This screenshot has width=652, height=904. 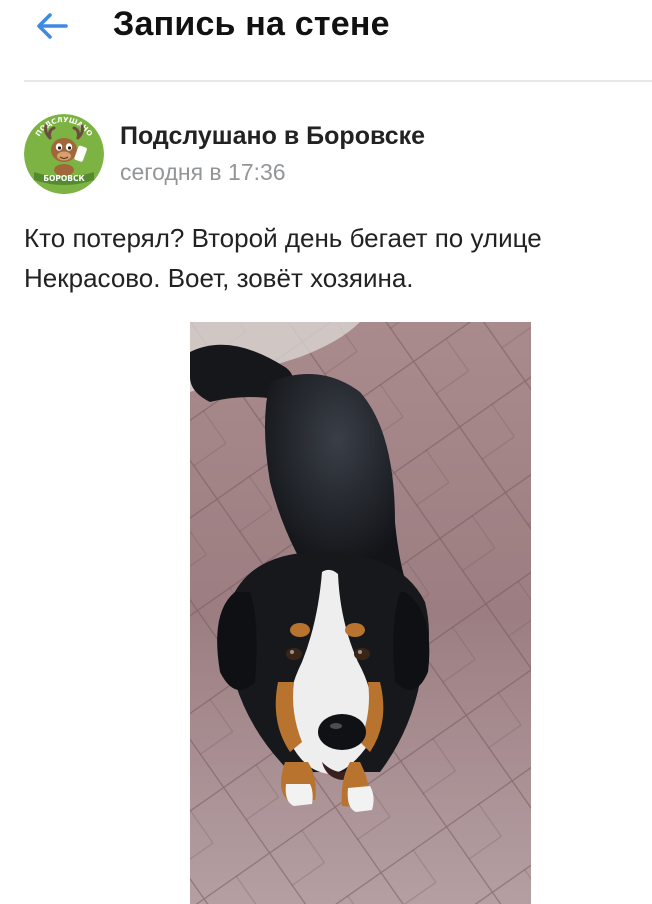 What do you see at coordinates (251, 24) in the screenshot?
I see `page-title: Запись на стене` at bounding box center [251, 24].